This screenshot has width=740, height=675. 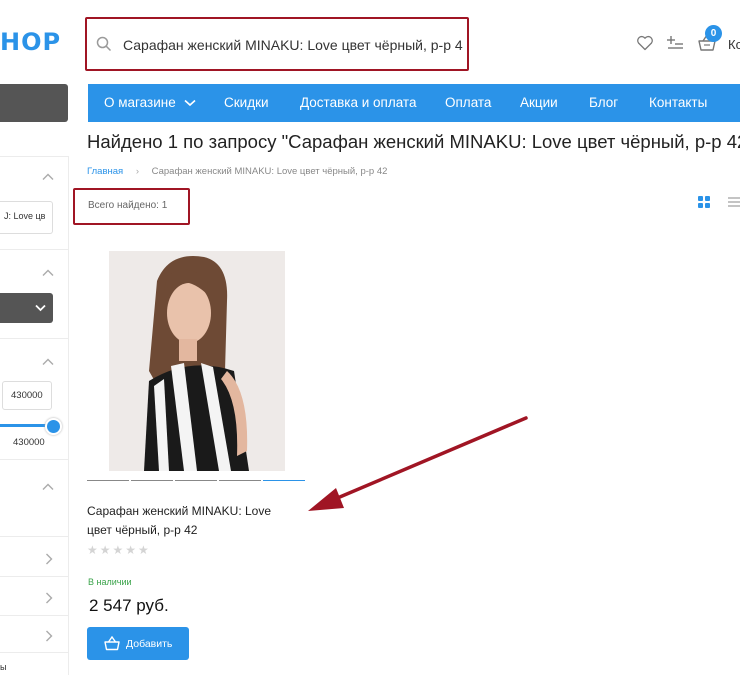 I want to click on nav-item-promotions: Акции, so click(x=539, y=102).